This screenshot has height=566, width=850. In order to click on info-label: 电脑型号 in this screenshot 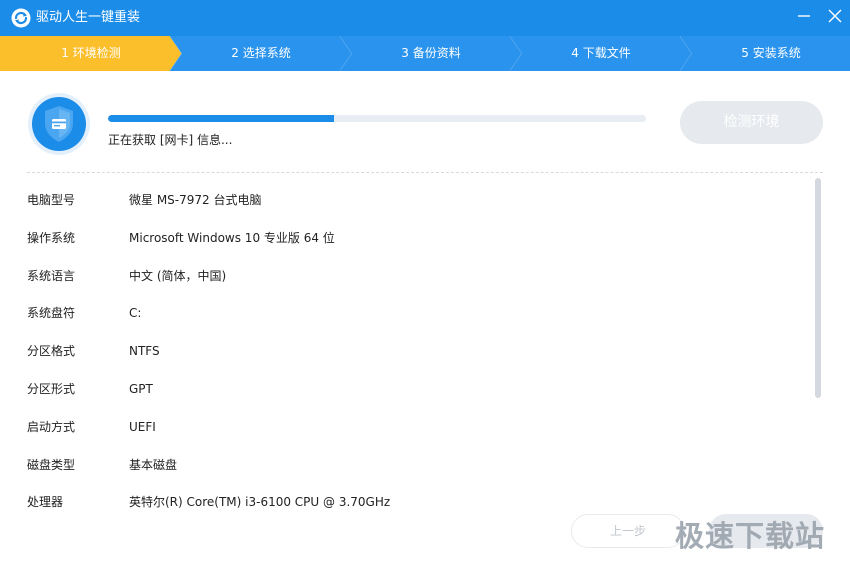, I will do `click(51, 200)`.